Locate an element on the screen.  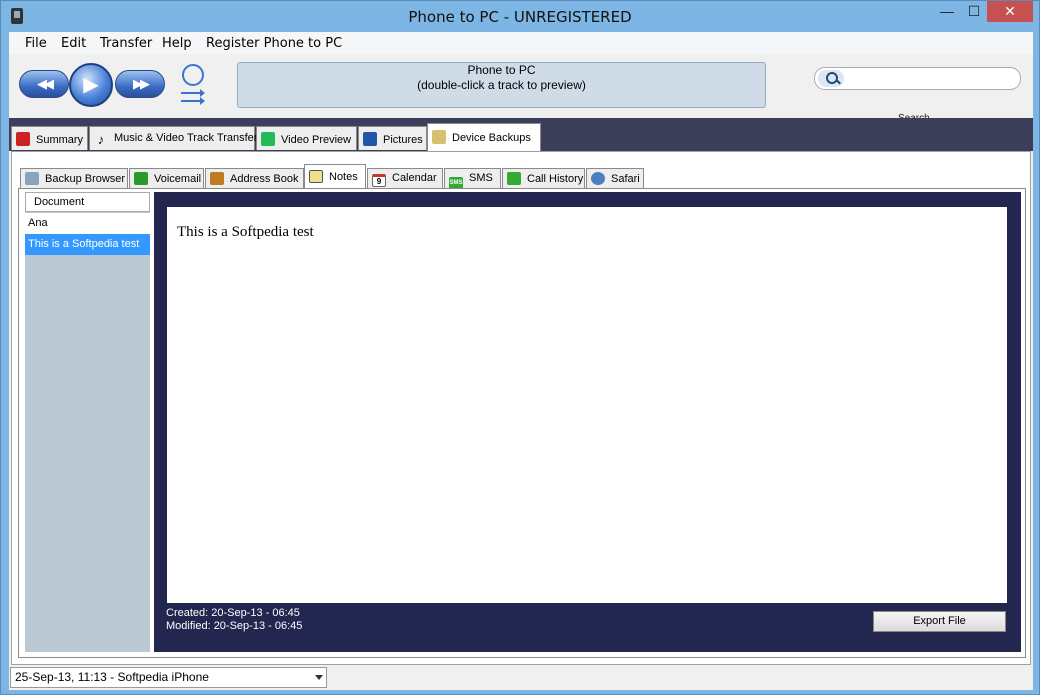
folder-icon is located at coordinates (32, 178).